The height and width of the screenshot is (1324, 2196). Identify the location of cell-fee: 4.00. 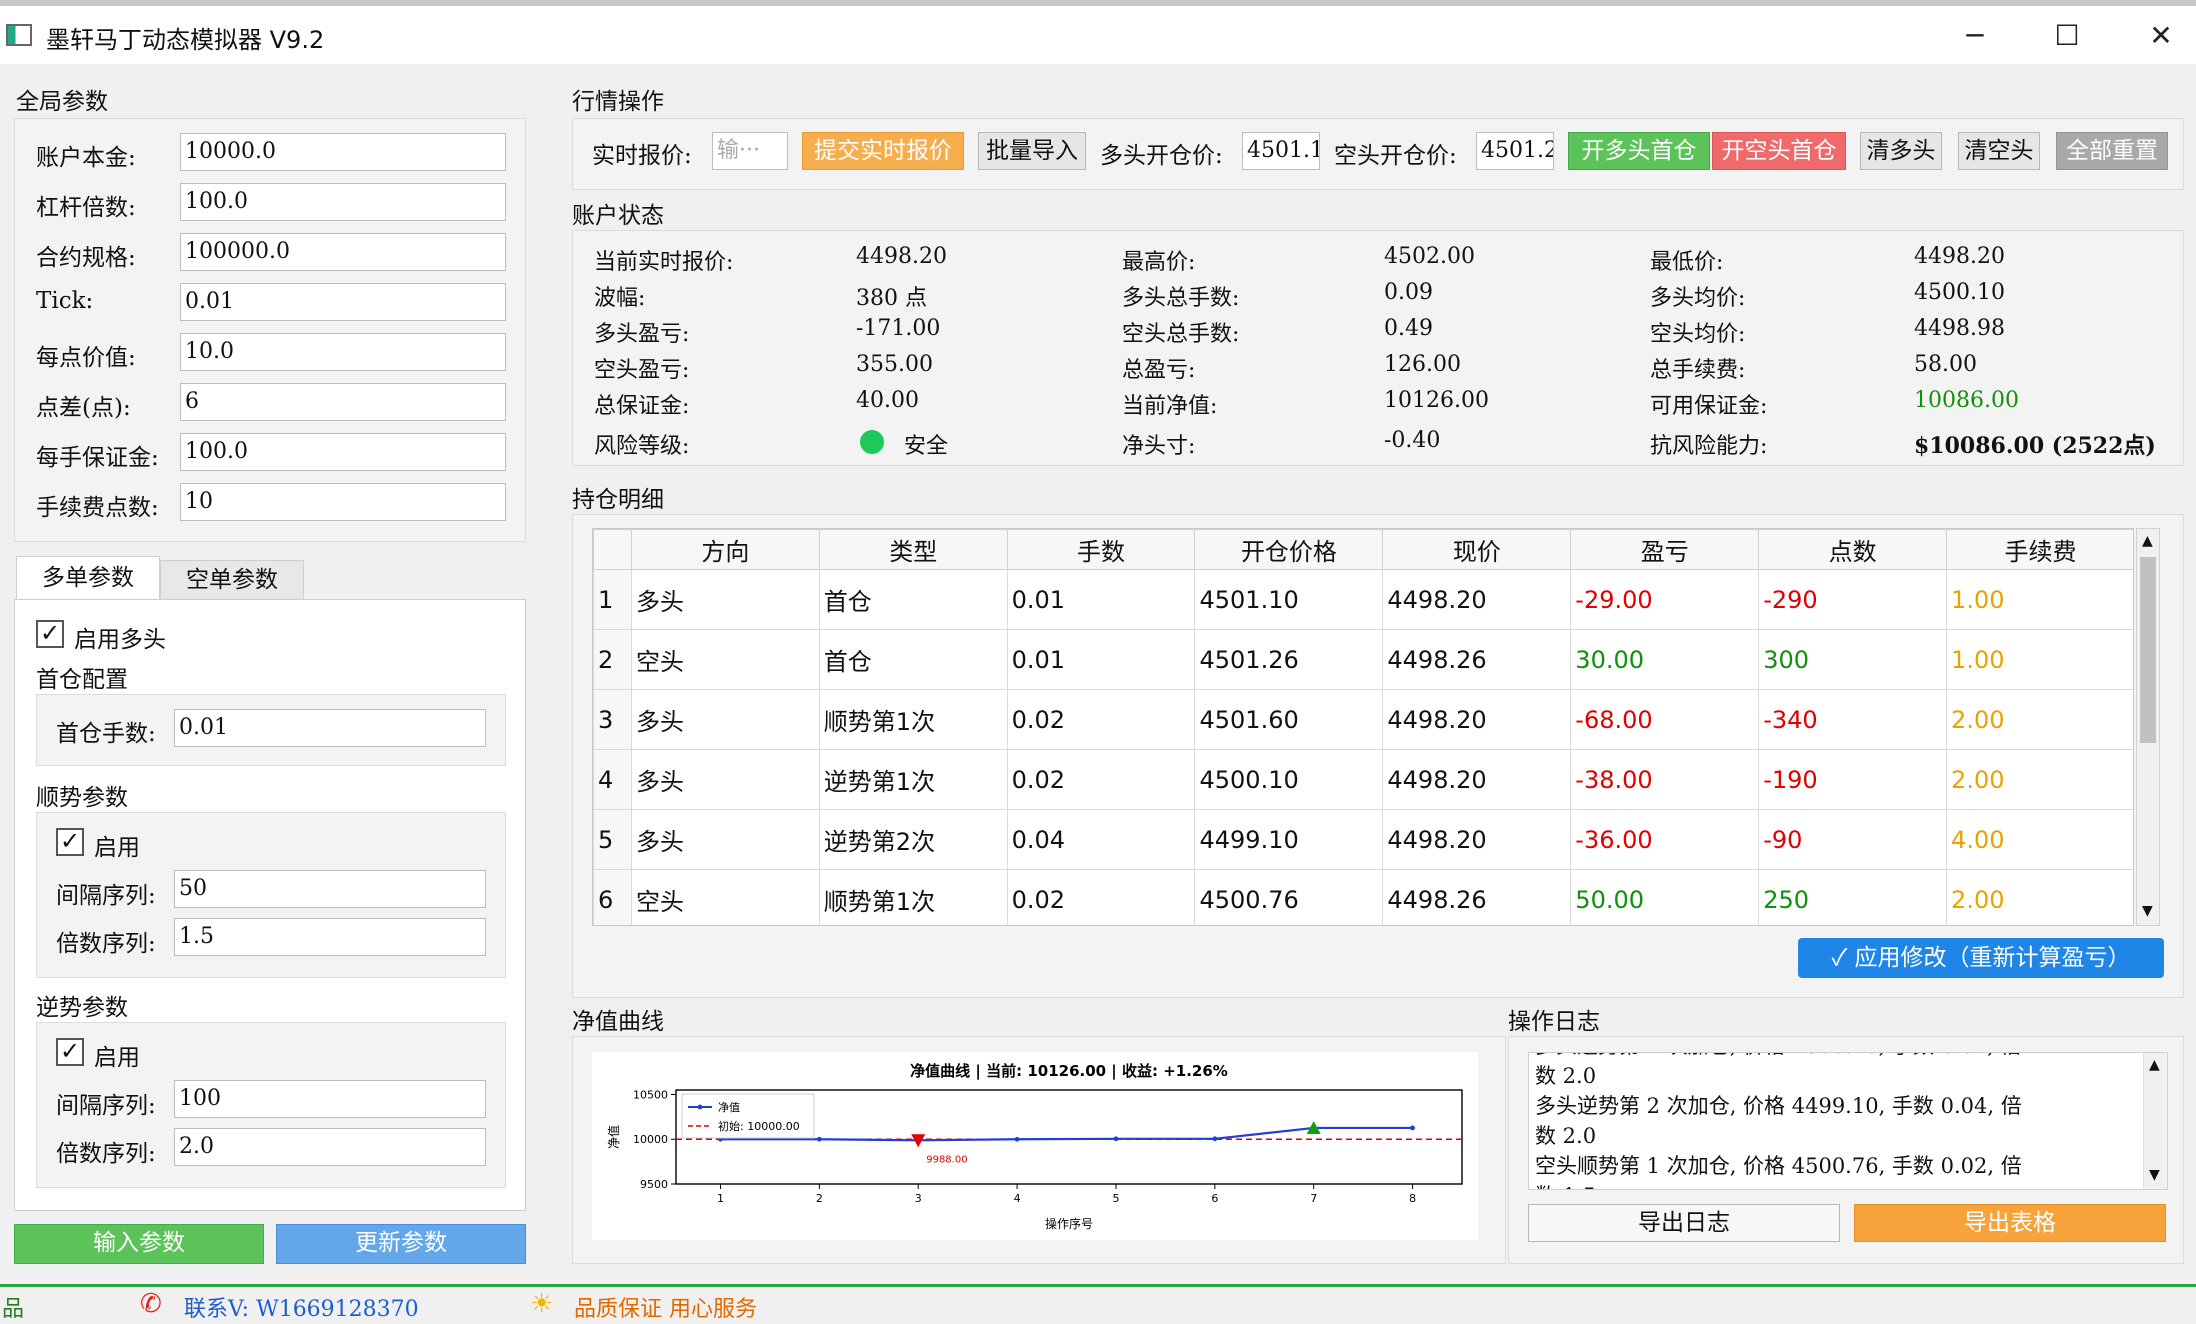
(2039, 839).